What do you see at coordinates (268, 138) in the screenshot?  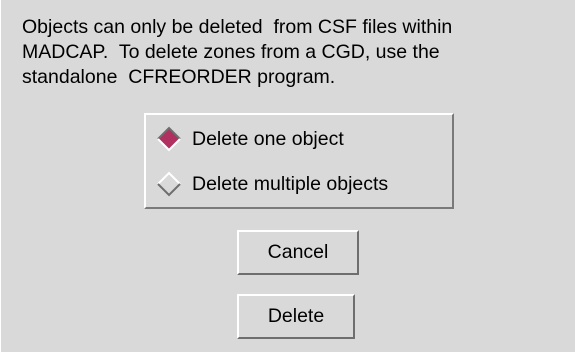 I see `radio-label-delete-one: Delete one object` at bounding box center [268, 138].